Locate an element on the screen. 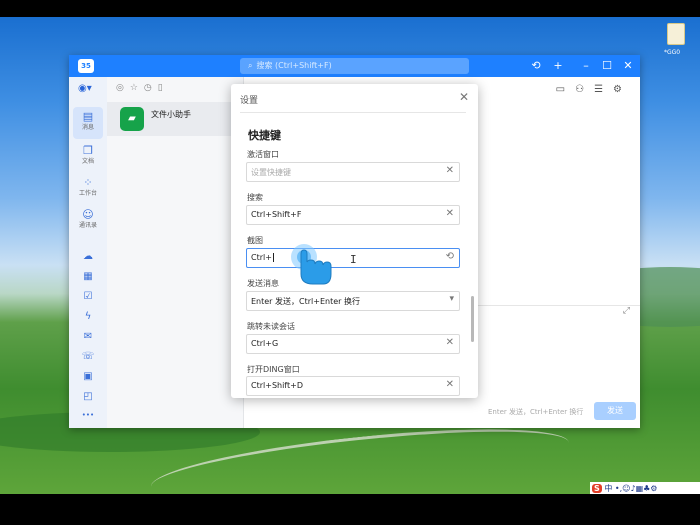  reset-icon: ⟲ is located at coordinates (450, 256).